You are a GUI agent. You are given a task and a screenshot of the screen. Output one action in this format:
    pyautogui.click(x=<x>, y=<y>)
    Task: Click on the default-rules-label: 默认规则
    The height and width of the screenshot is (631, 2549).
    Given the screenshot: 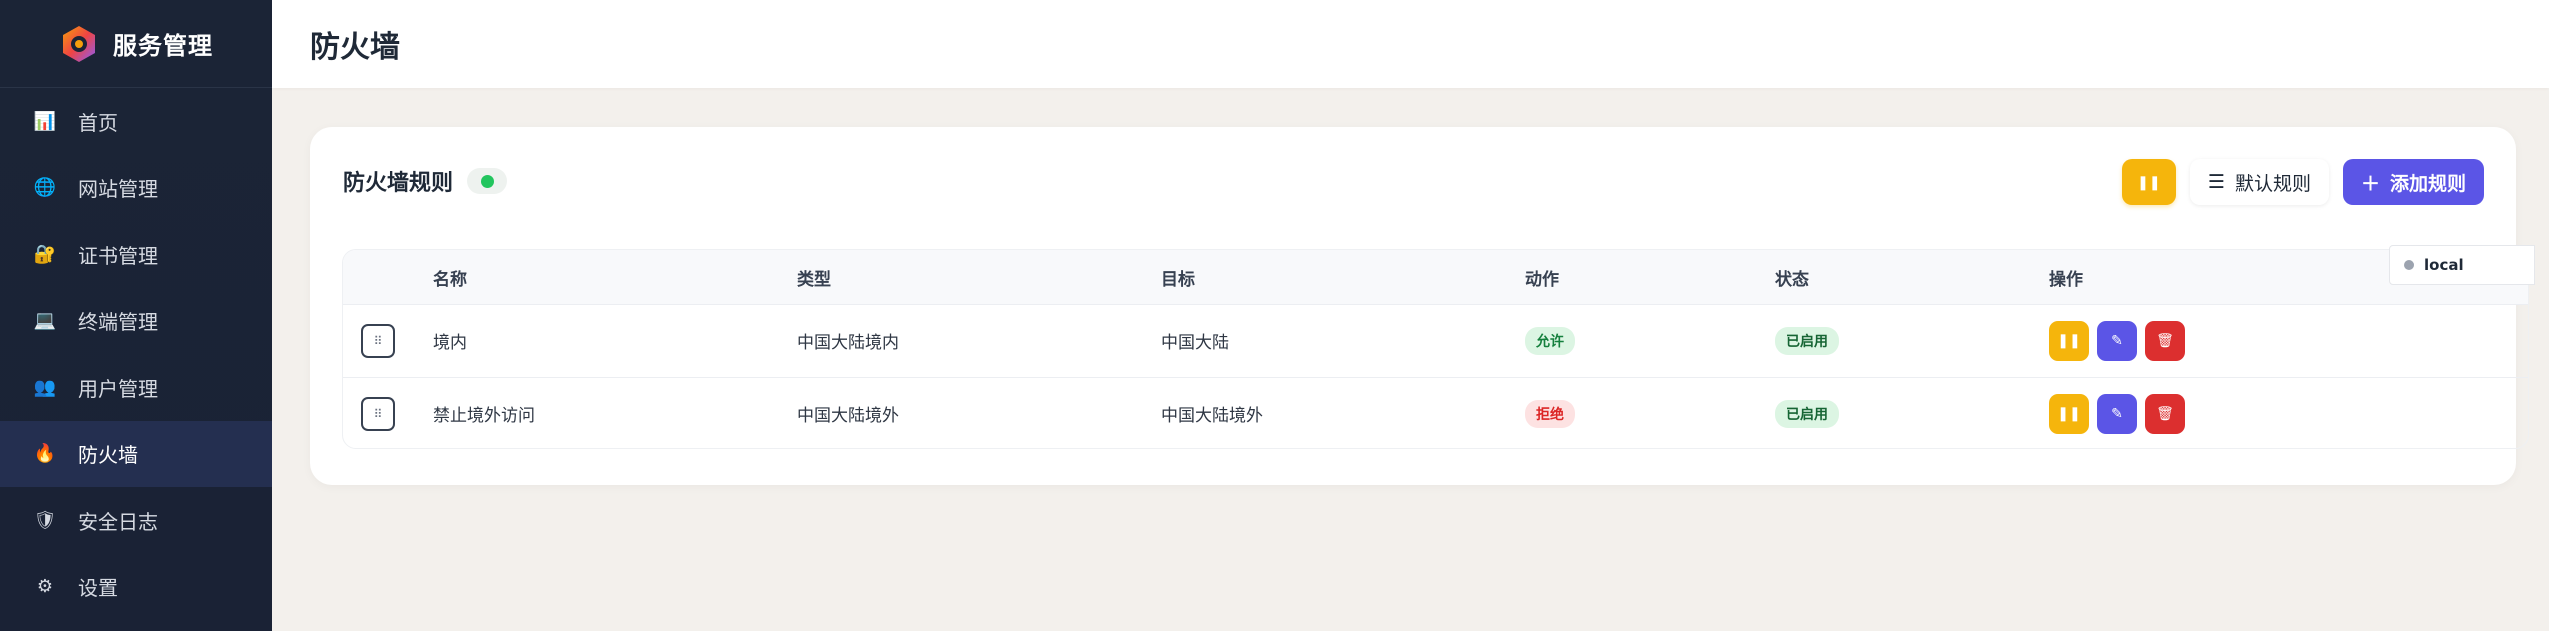 What is the action you would take?
    pyautogui.click(x=2272, y=183)
    